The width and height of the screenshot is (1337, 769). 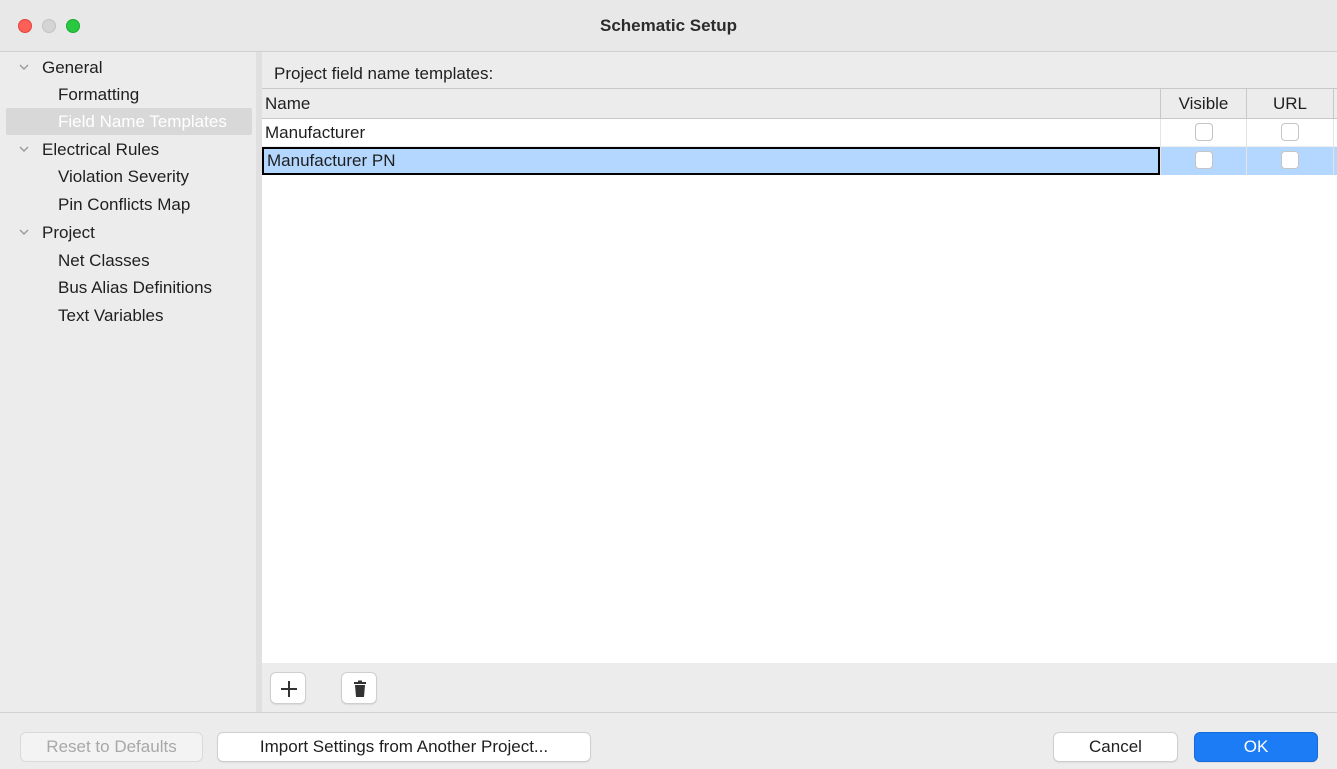 What do you see at coordinates (288, 688) in the screenshot?
I see `add-field-button` at bounding box center [288, 688].